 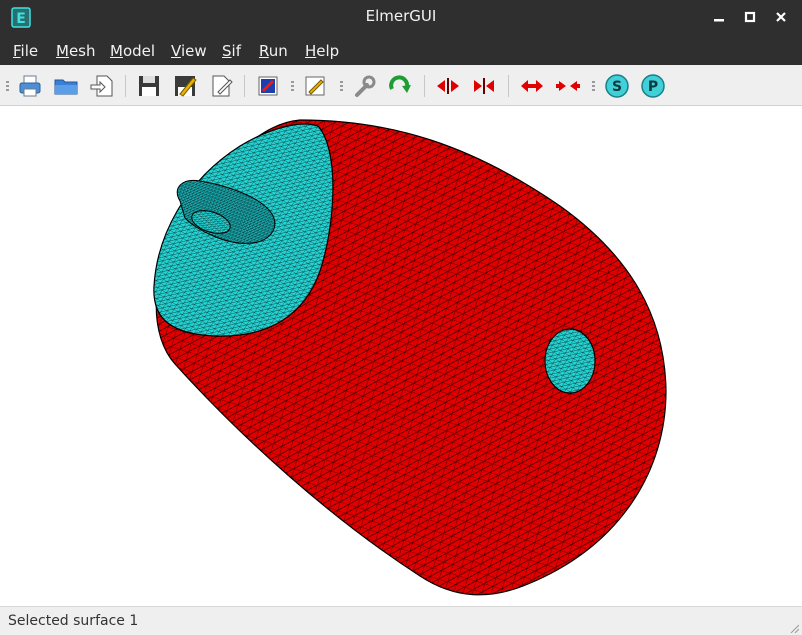 I want to click on toolbar: S P, so click(x=401, y=85).